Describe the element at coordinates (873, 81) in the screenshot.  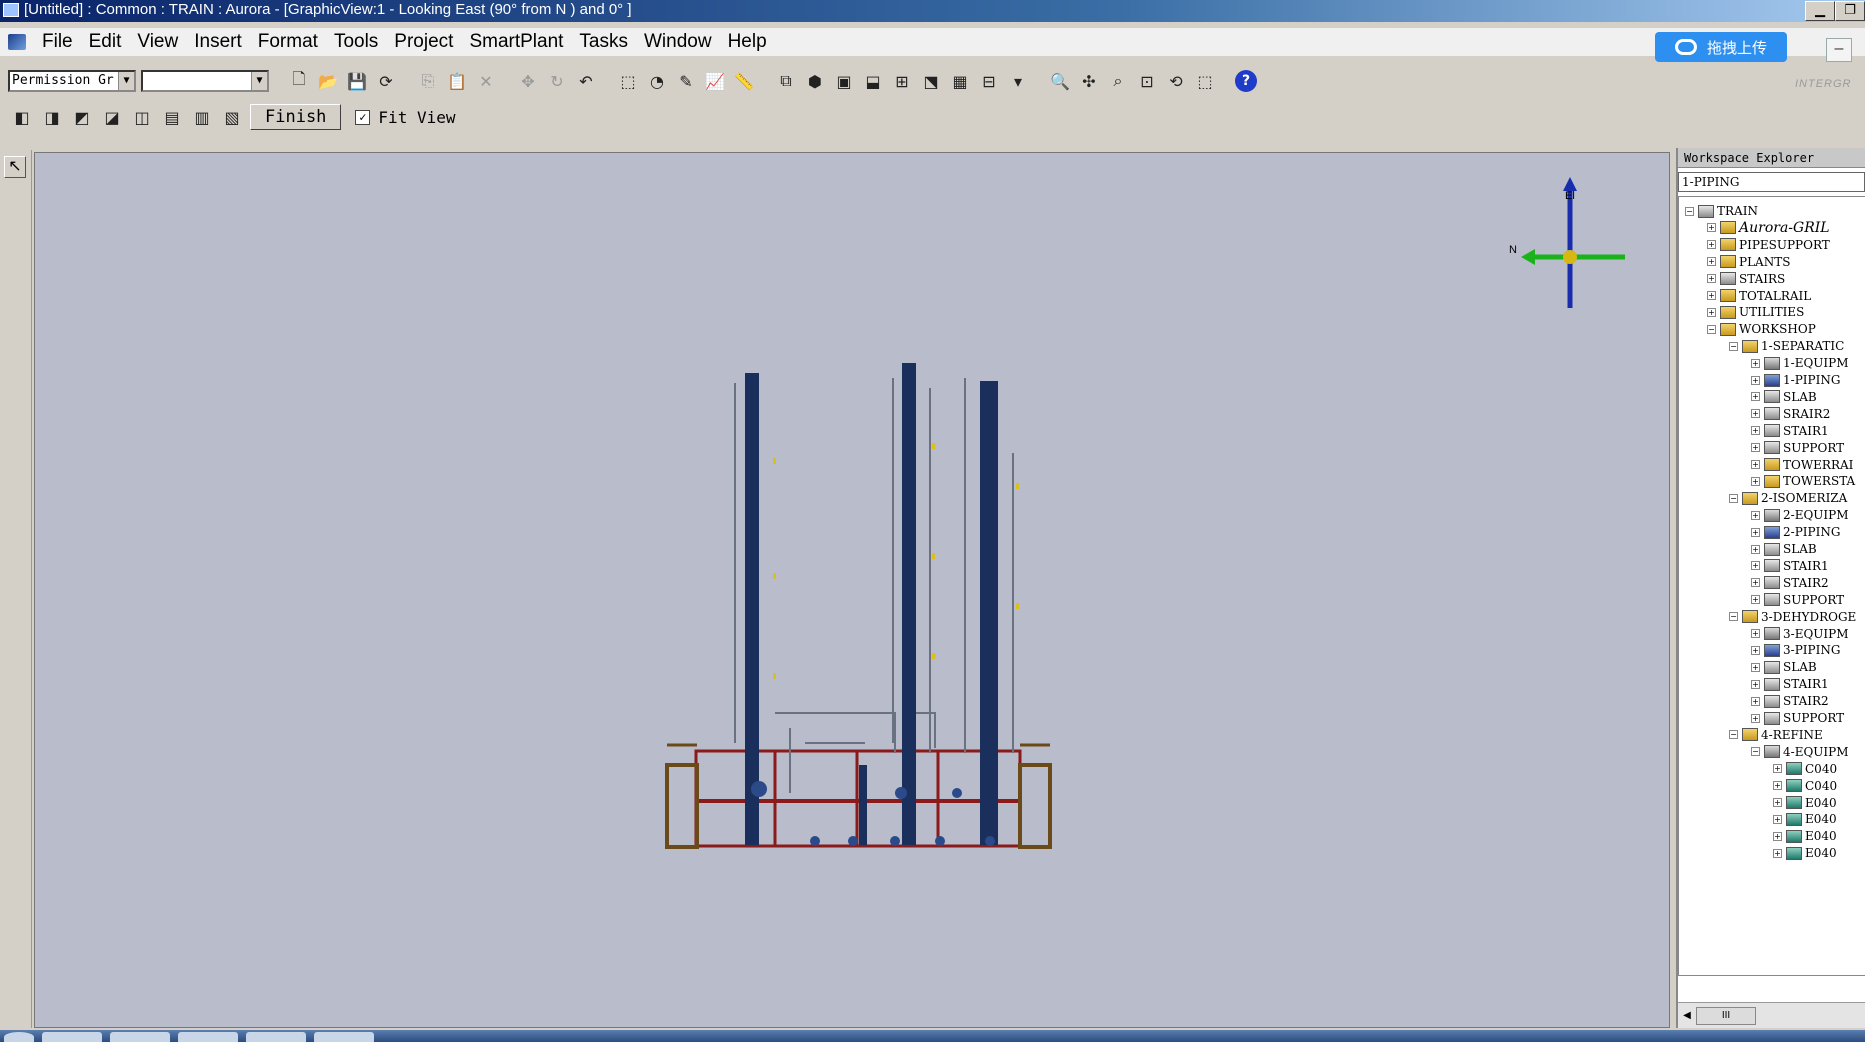
I see `view-front-icon: ⬓` at that location.